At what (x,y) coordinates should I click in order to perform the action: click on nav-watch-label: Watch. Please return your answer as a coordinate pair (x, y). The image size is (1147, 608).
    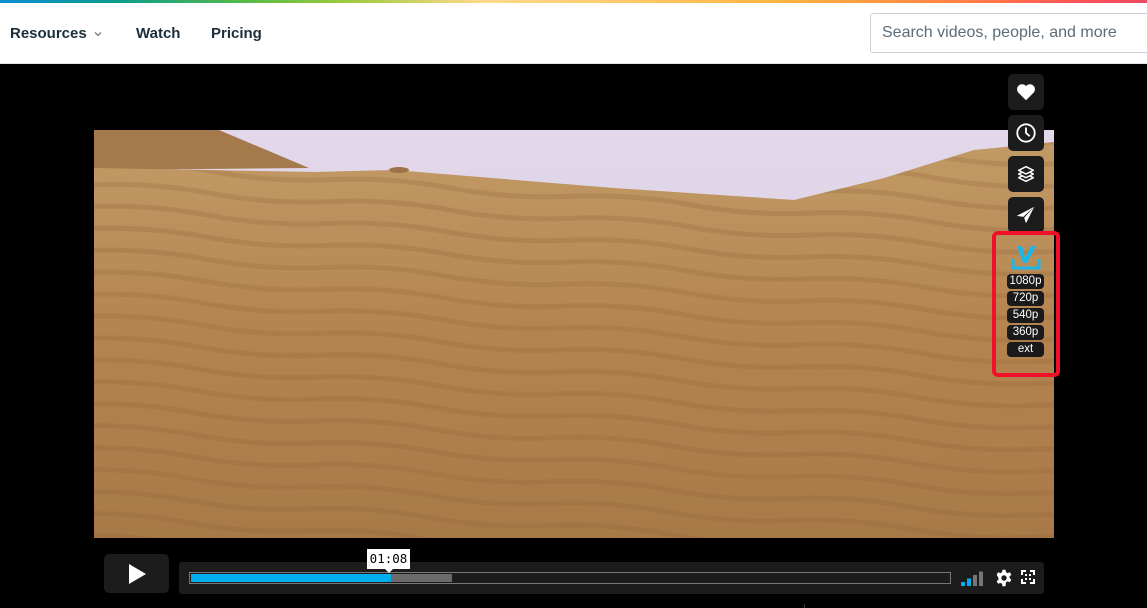
    Looking at the image, I should click on (158, 33).